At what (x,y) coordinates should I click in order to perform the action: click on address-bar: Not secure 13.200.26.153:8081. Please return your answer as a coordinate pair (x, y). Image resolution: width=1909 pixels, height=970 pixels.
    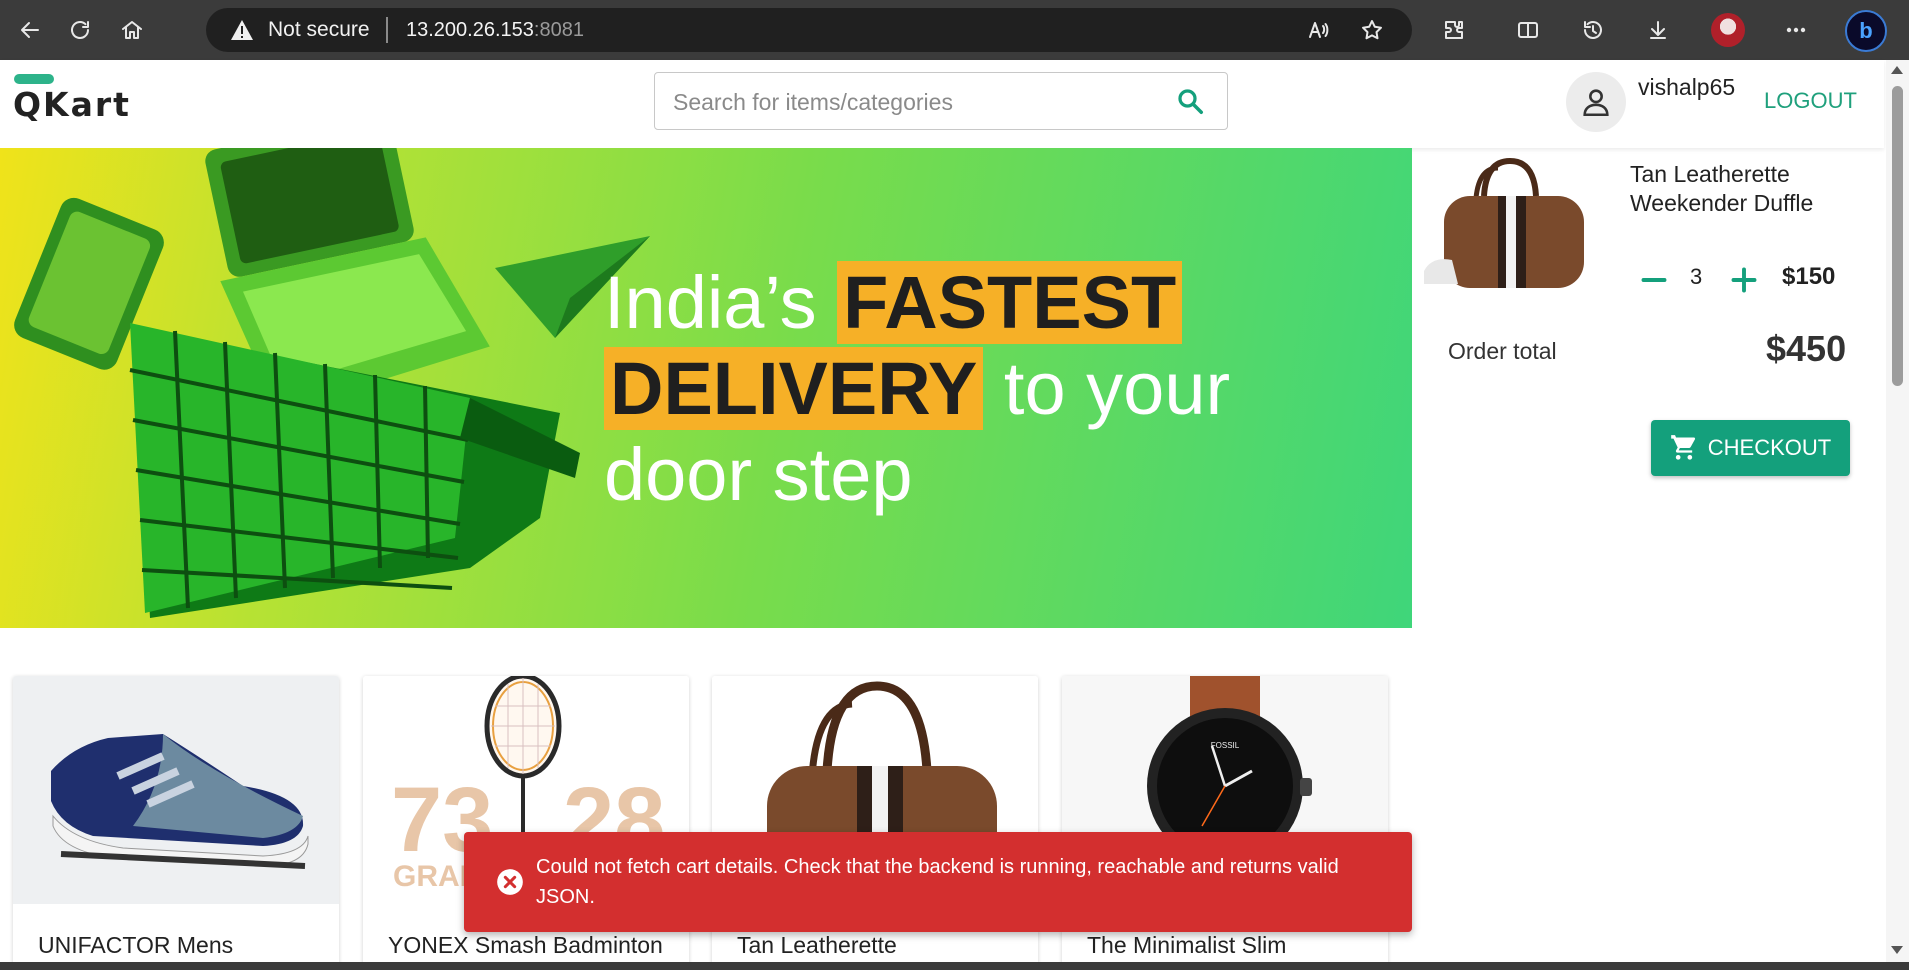
    Looking at the image, I should click on (809, 30).